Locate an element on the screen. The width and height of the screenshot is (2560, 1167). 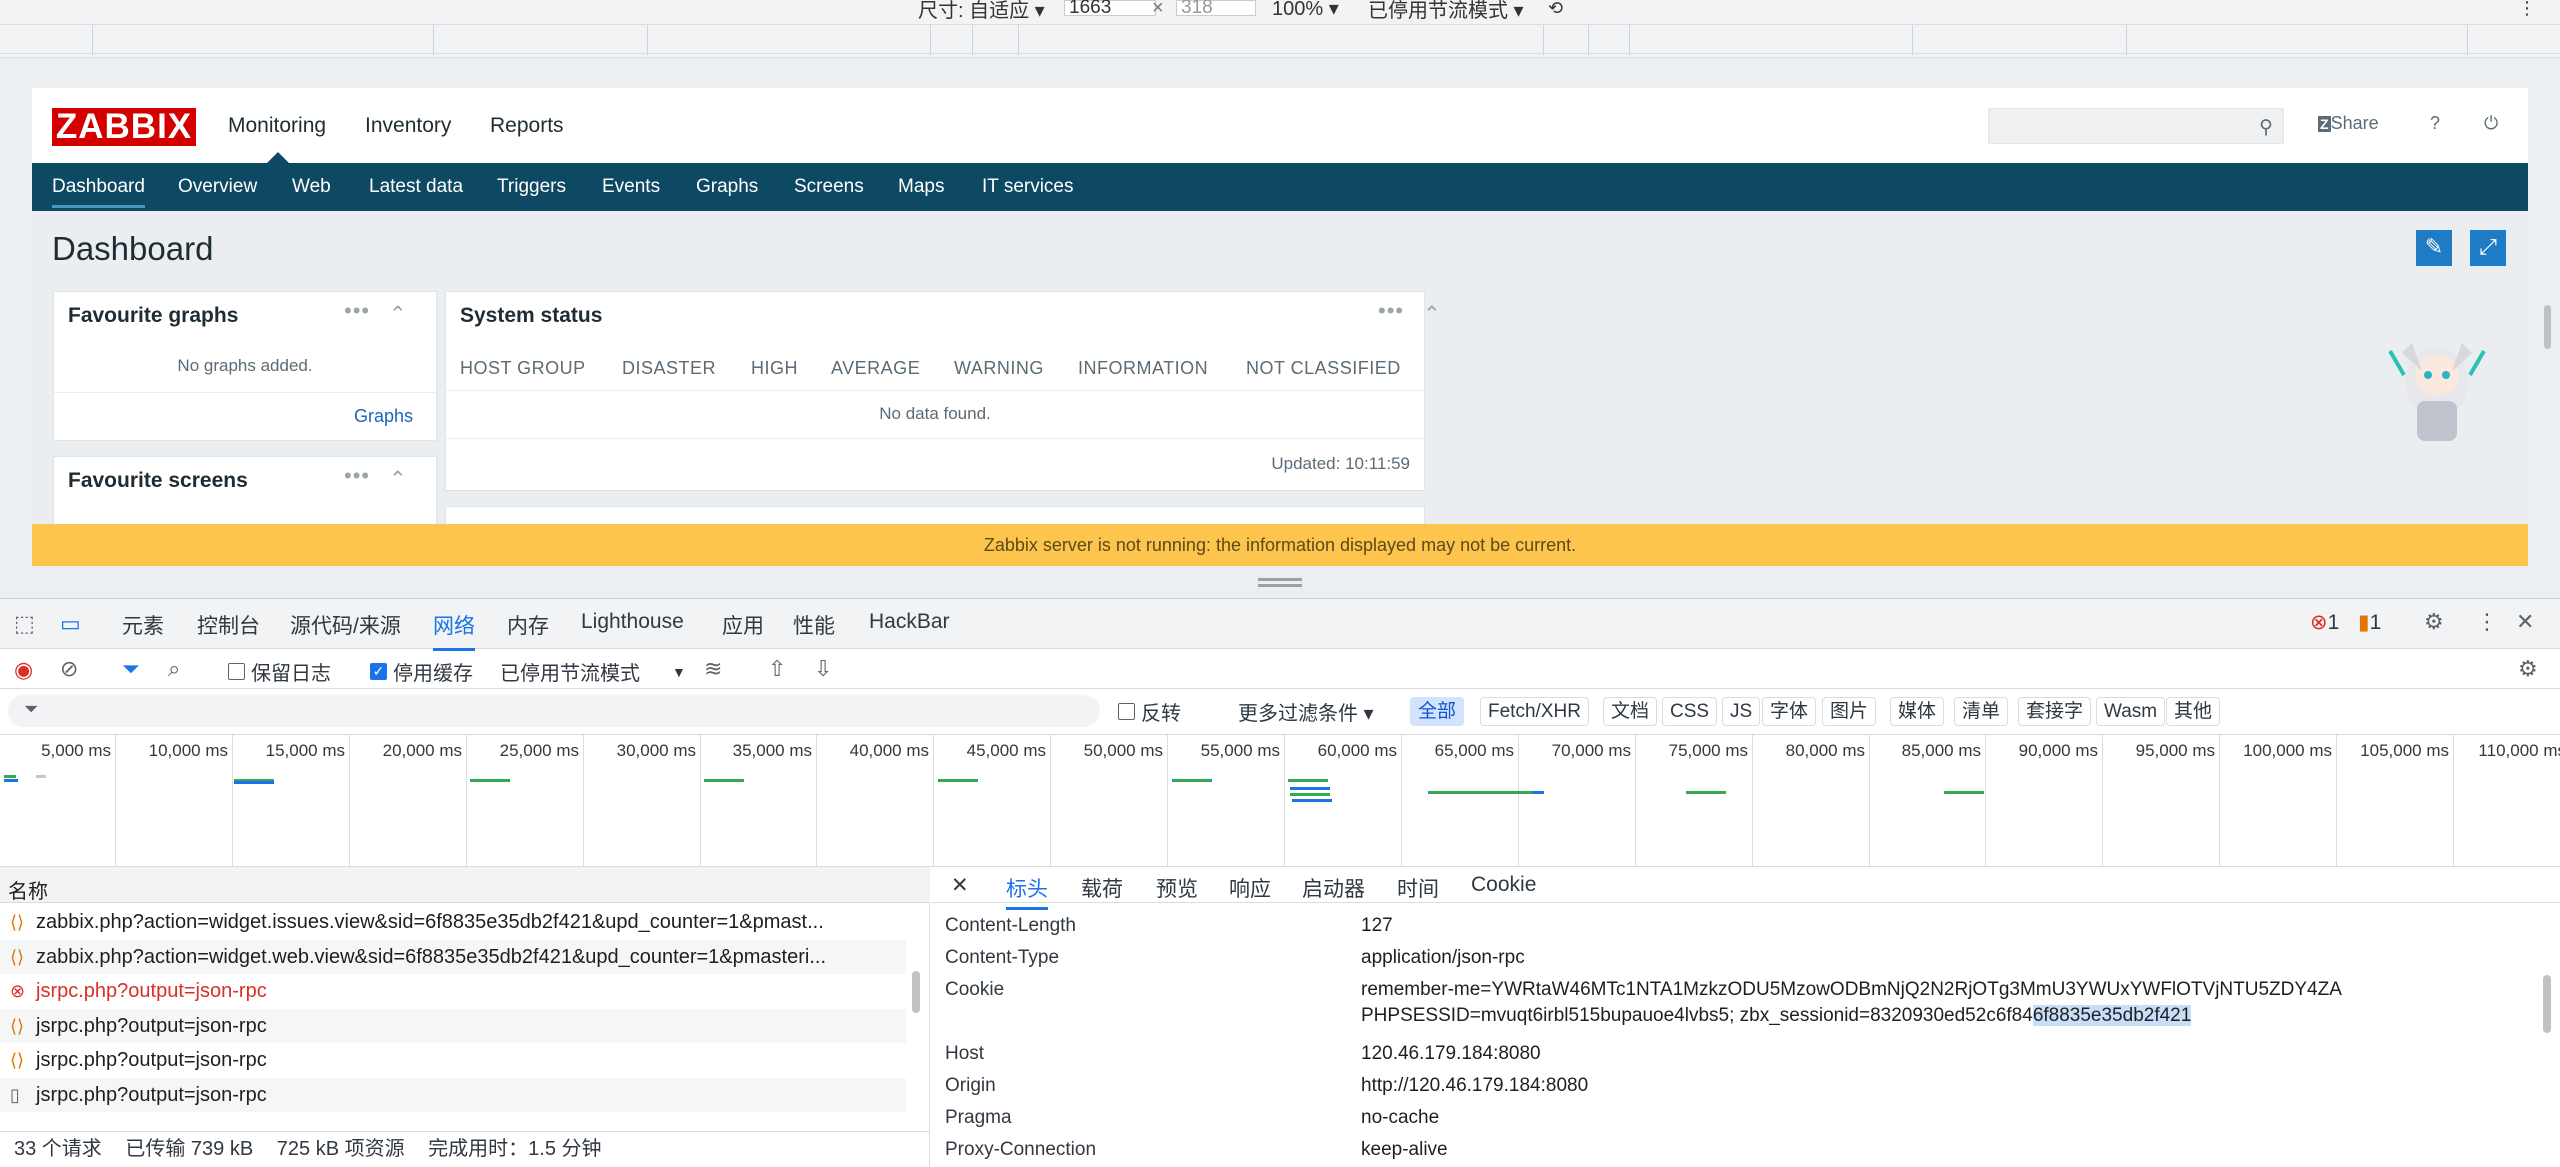
export-har-icon: ⇩ is located at coordinates (823, 669).